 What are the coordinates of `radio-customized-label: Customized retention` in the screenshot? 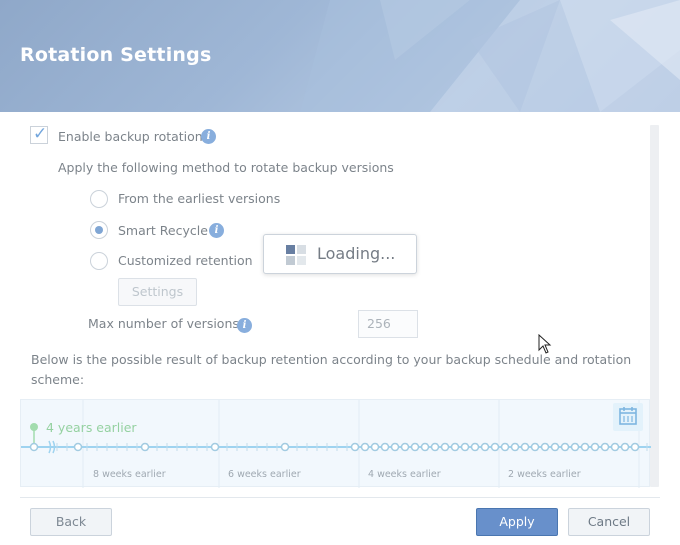 It's located at (185, 260).